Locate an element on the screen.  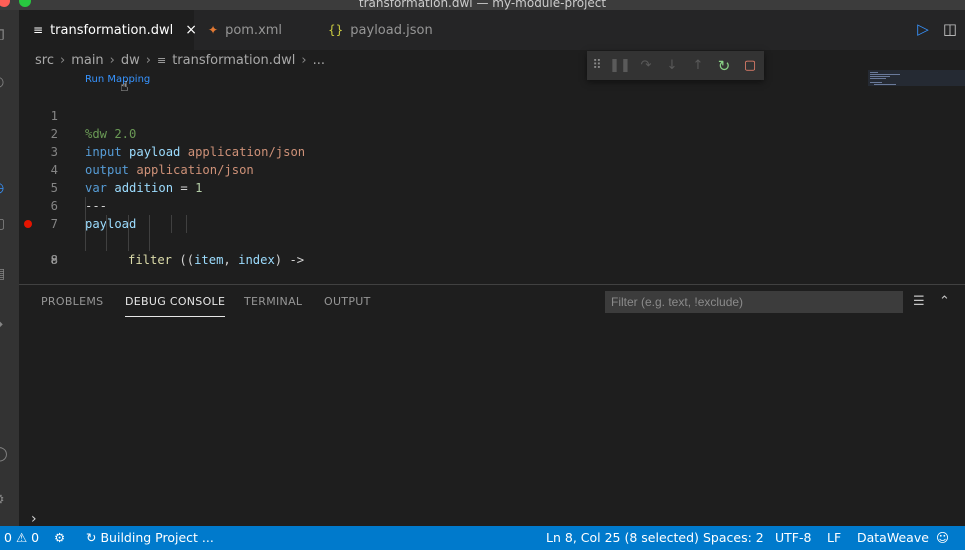
problems-status: 0 ⚠ 0 is located at coordinates (21, 538).